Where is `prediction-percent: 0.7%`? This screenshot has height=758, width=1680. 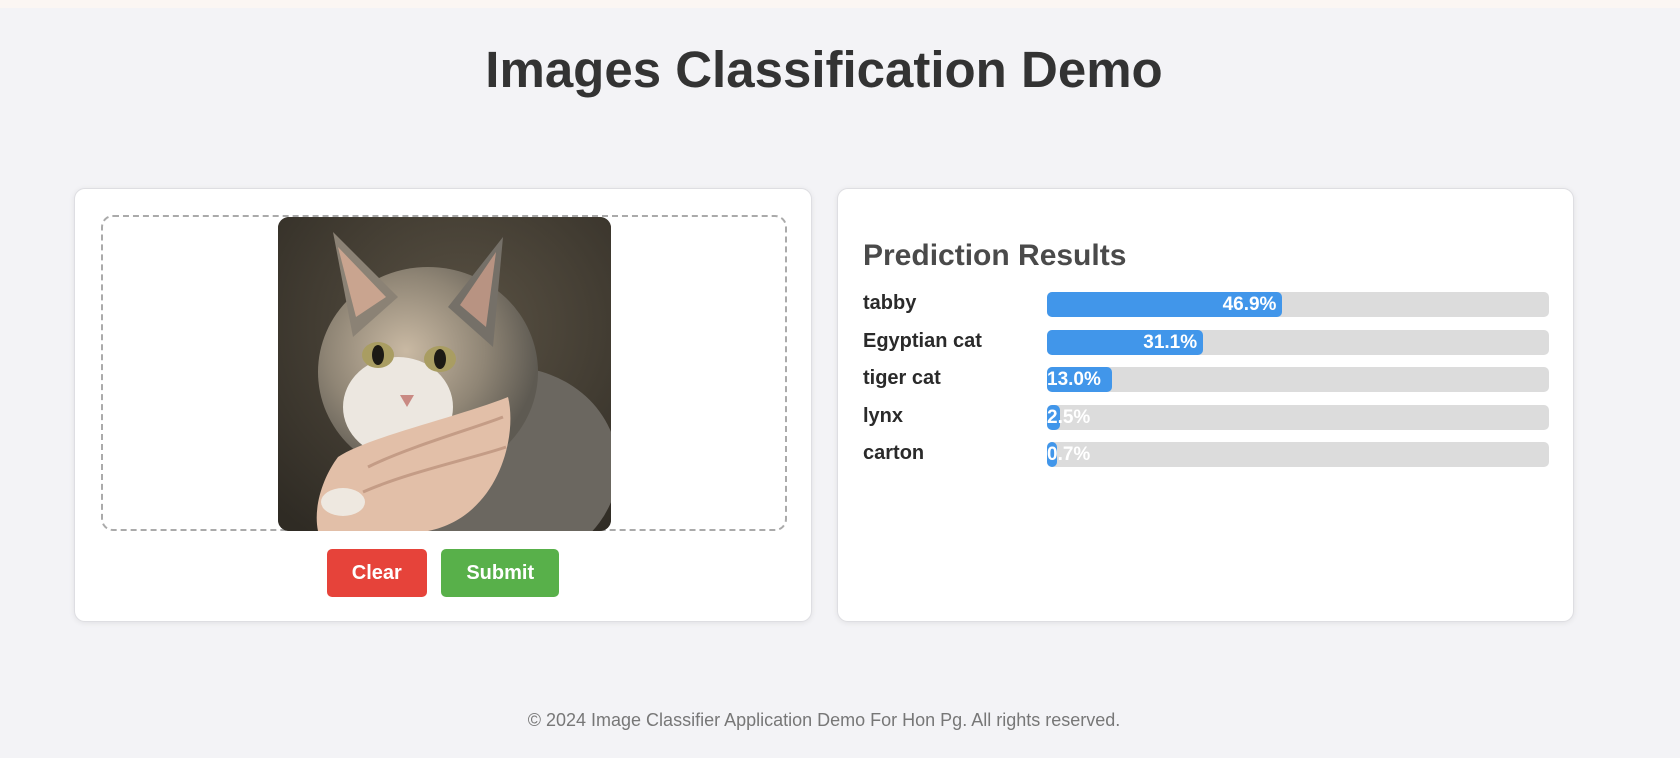 prediction-percent: 0.7% is located at coordinates (1069, 454).